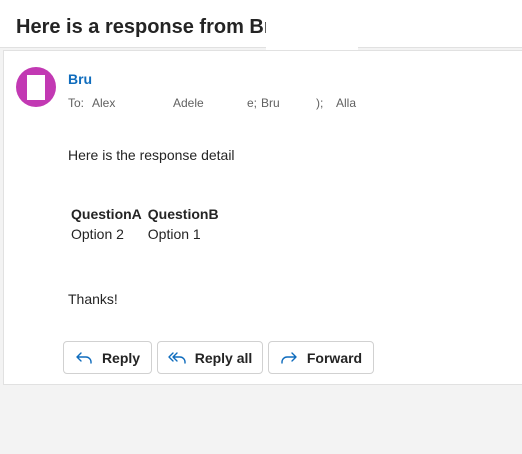 The width and height of the screenshot is (522, 454). Describe the element at coordinates (93, 299) in the screenshot. I see `body-closing: Thanks!` at that location.